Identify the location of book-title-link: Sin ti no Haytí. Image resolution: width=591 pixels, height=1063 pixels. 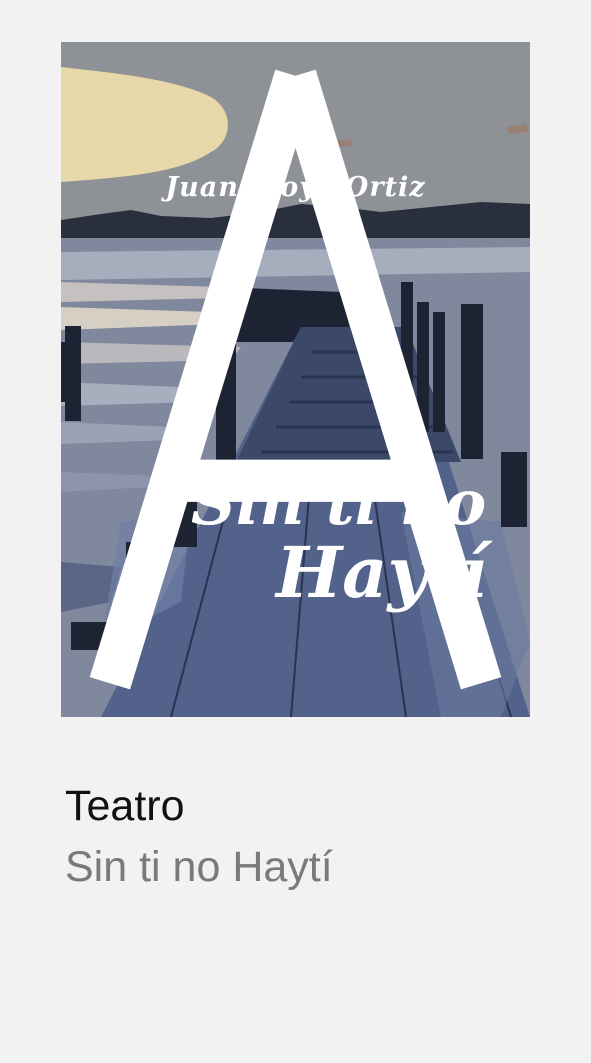
(199, 867).